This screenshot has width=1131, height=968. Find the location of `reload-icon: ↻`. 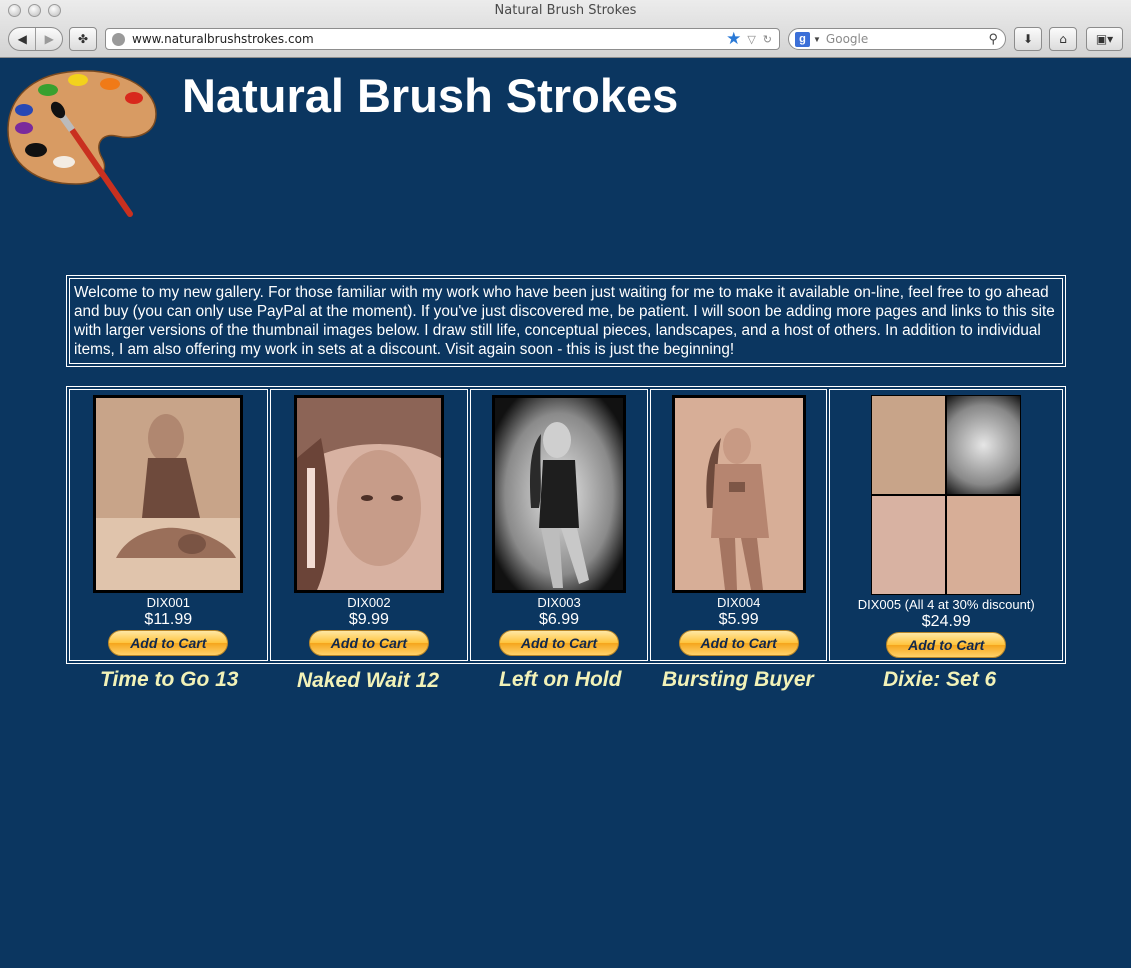

reload-icon: ↻ is located at coordinates (767, 39).